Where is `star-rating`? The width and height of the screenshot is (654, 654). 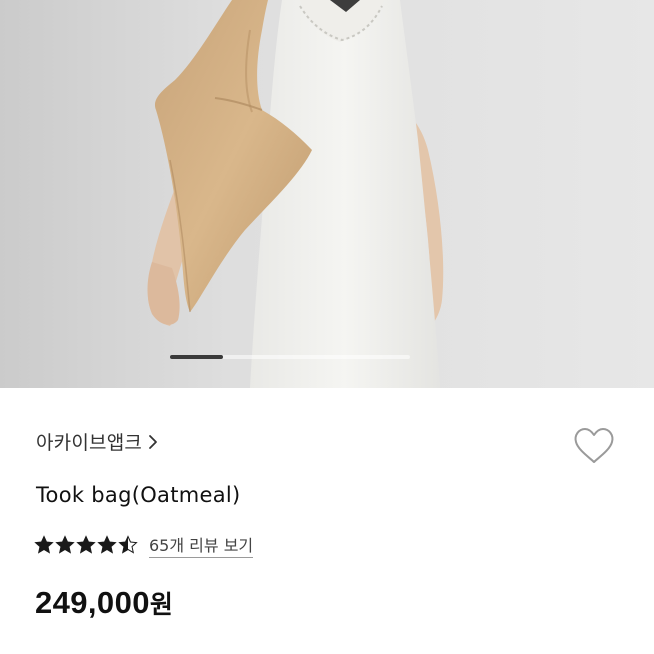
star-rating is located at coordinates (86, 545).